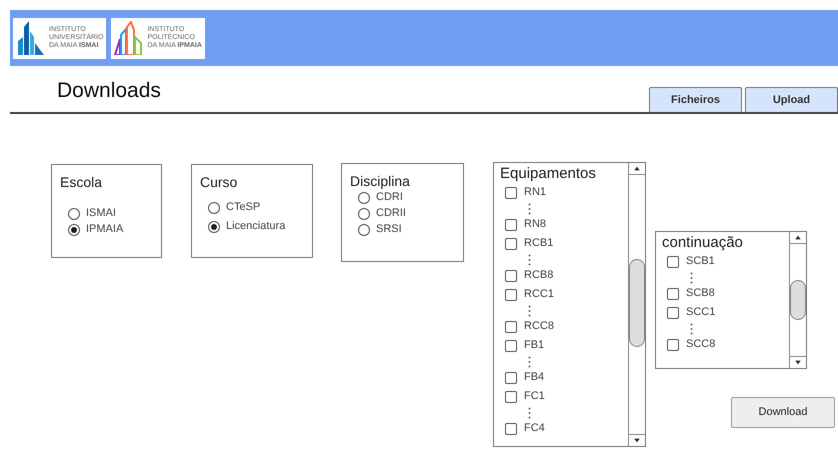 The height and width of the screenshot is (475, 838). What do you see at coordinates (703, 242) in the screenshot?
I see `list-title: continuação` at bounding box center [703, 242].